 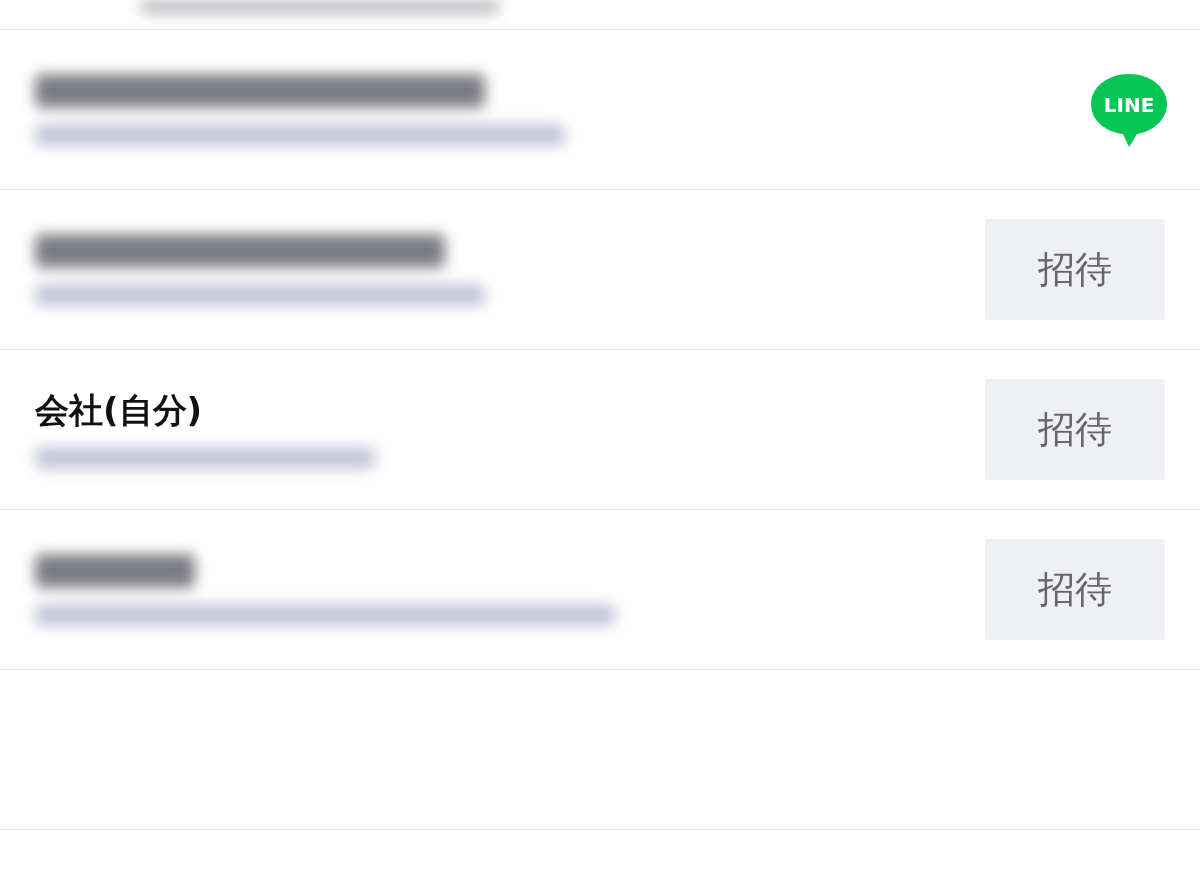 What do you see at coordinates (119, 410) in the screenshot?
I see `contact-name: 会社(自分)` at bounding box center [119, 410].